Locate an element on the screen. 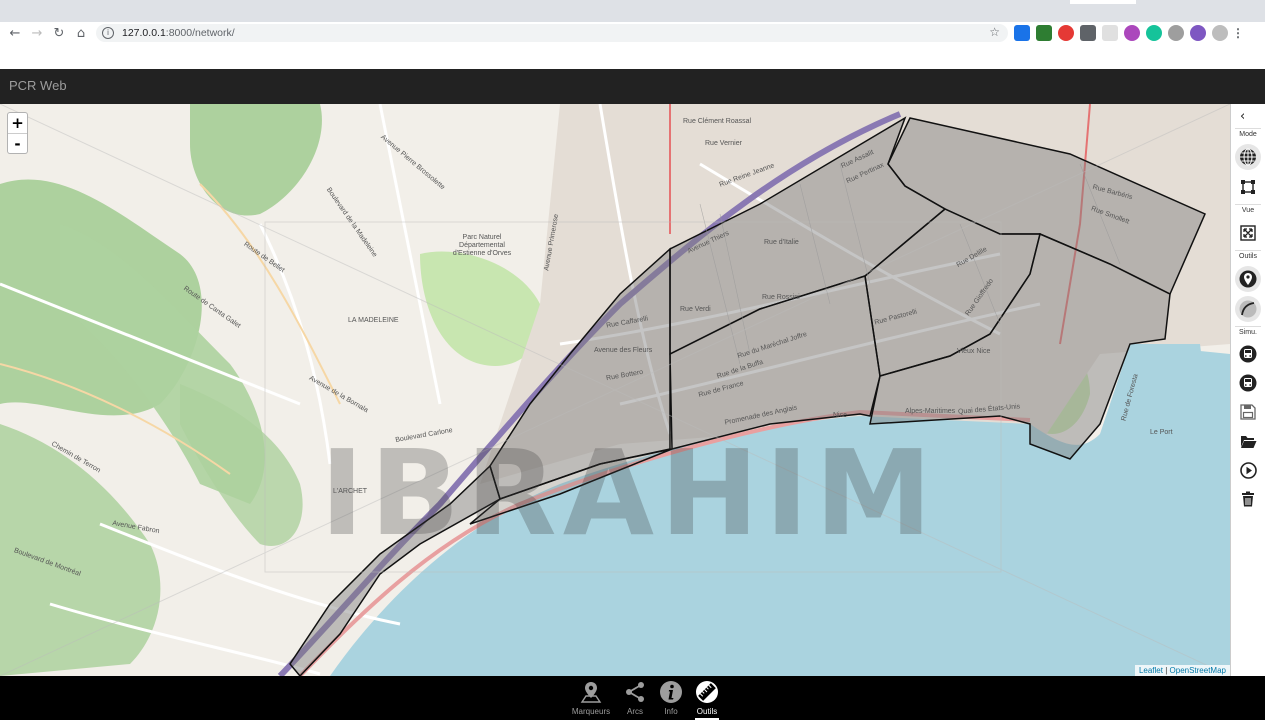 This screenshot has width=1265, height=720. map-label: Rue d'Italie is located at coordinates (781, 242).